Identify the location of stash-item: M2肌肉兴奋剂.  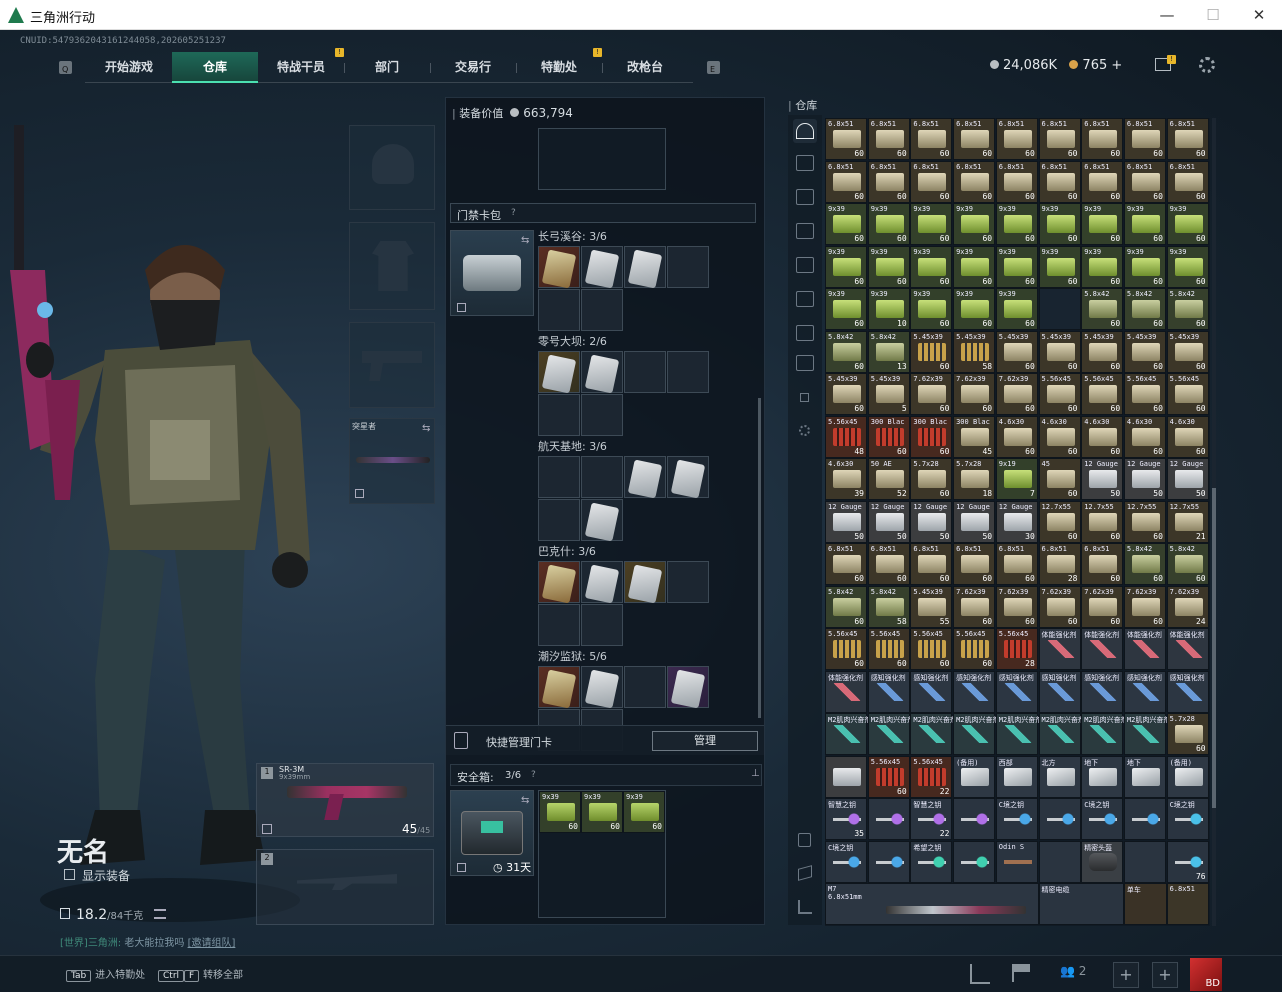
(1104, 734).